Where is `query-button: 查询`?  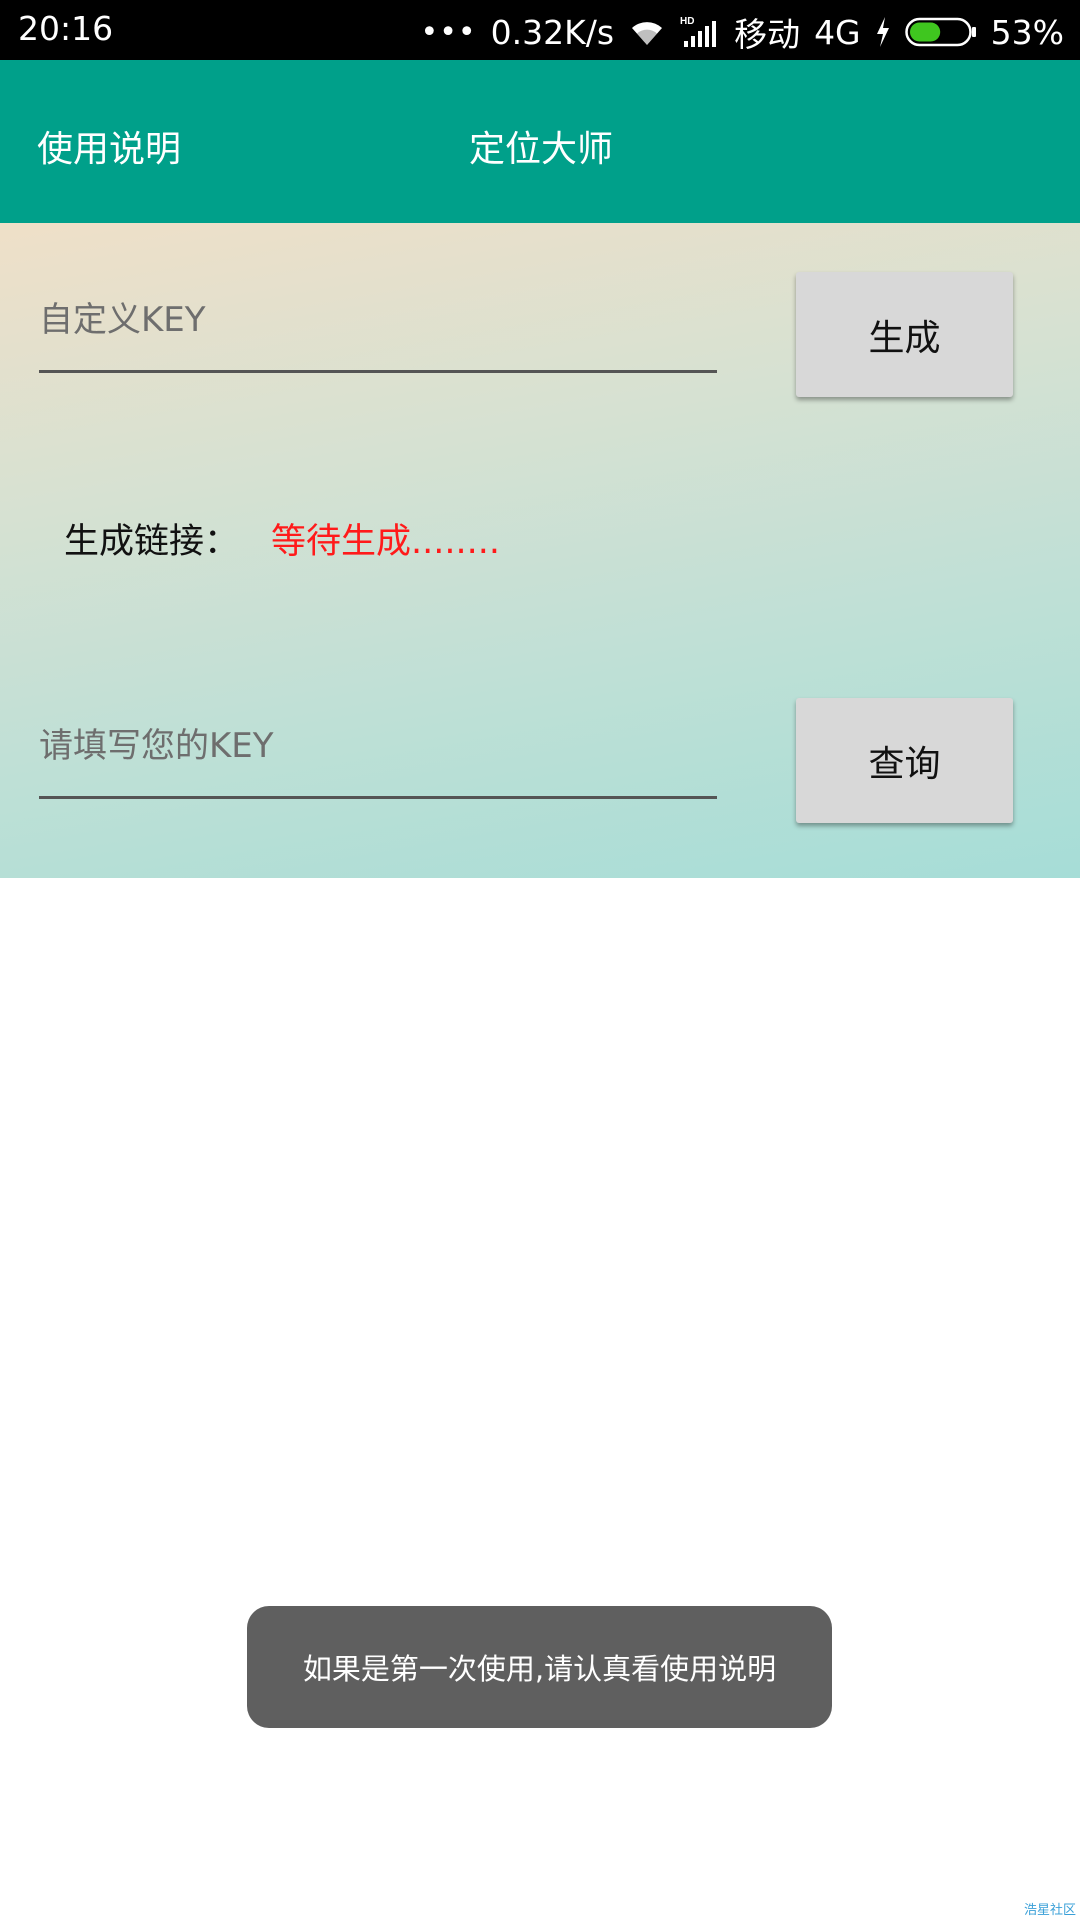 query-button: 查询 is located at coordinates (904, 760).